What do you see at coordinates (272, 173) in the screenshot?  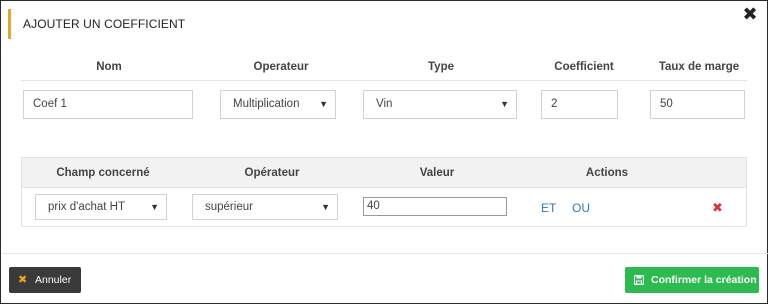 I see `header-condition-operateur: Opérateur` at bounding box center [272, 173].